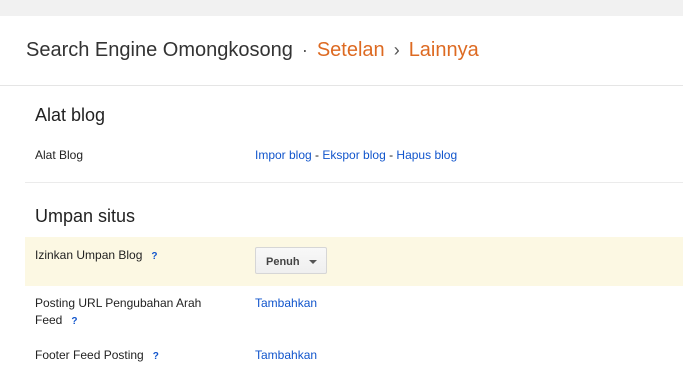  What do you see at coordinates (396, 50) in the screenshot?
I see `breadcrumb-chevron-icon: ›` at bounding box center [396, 50].